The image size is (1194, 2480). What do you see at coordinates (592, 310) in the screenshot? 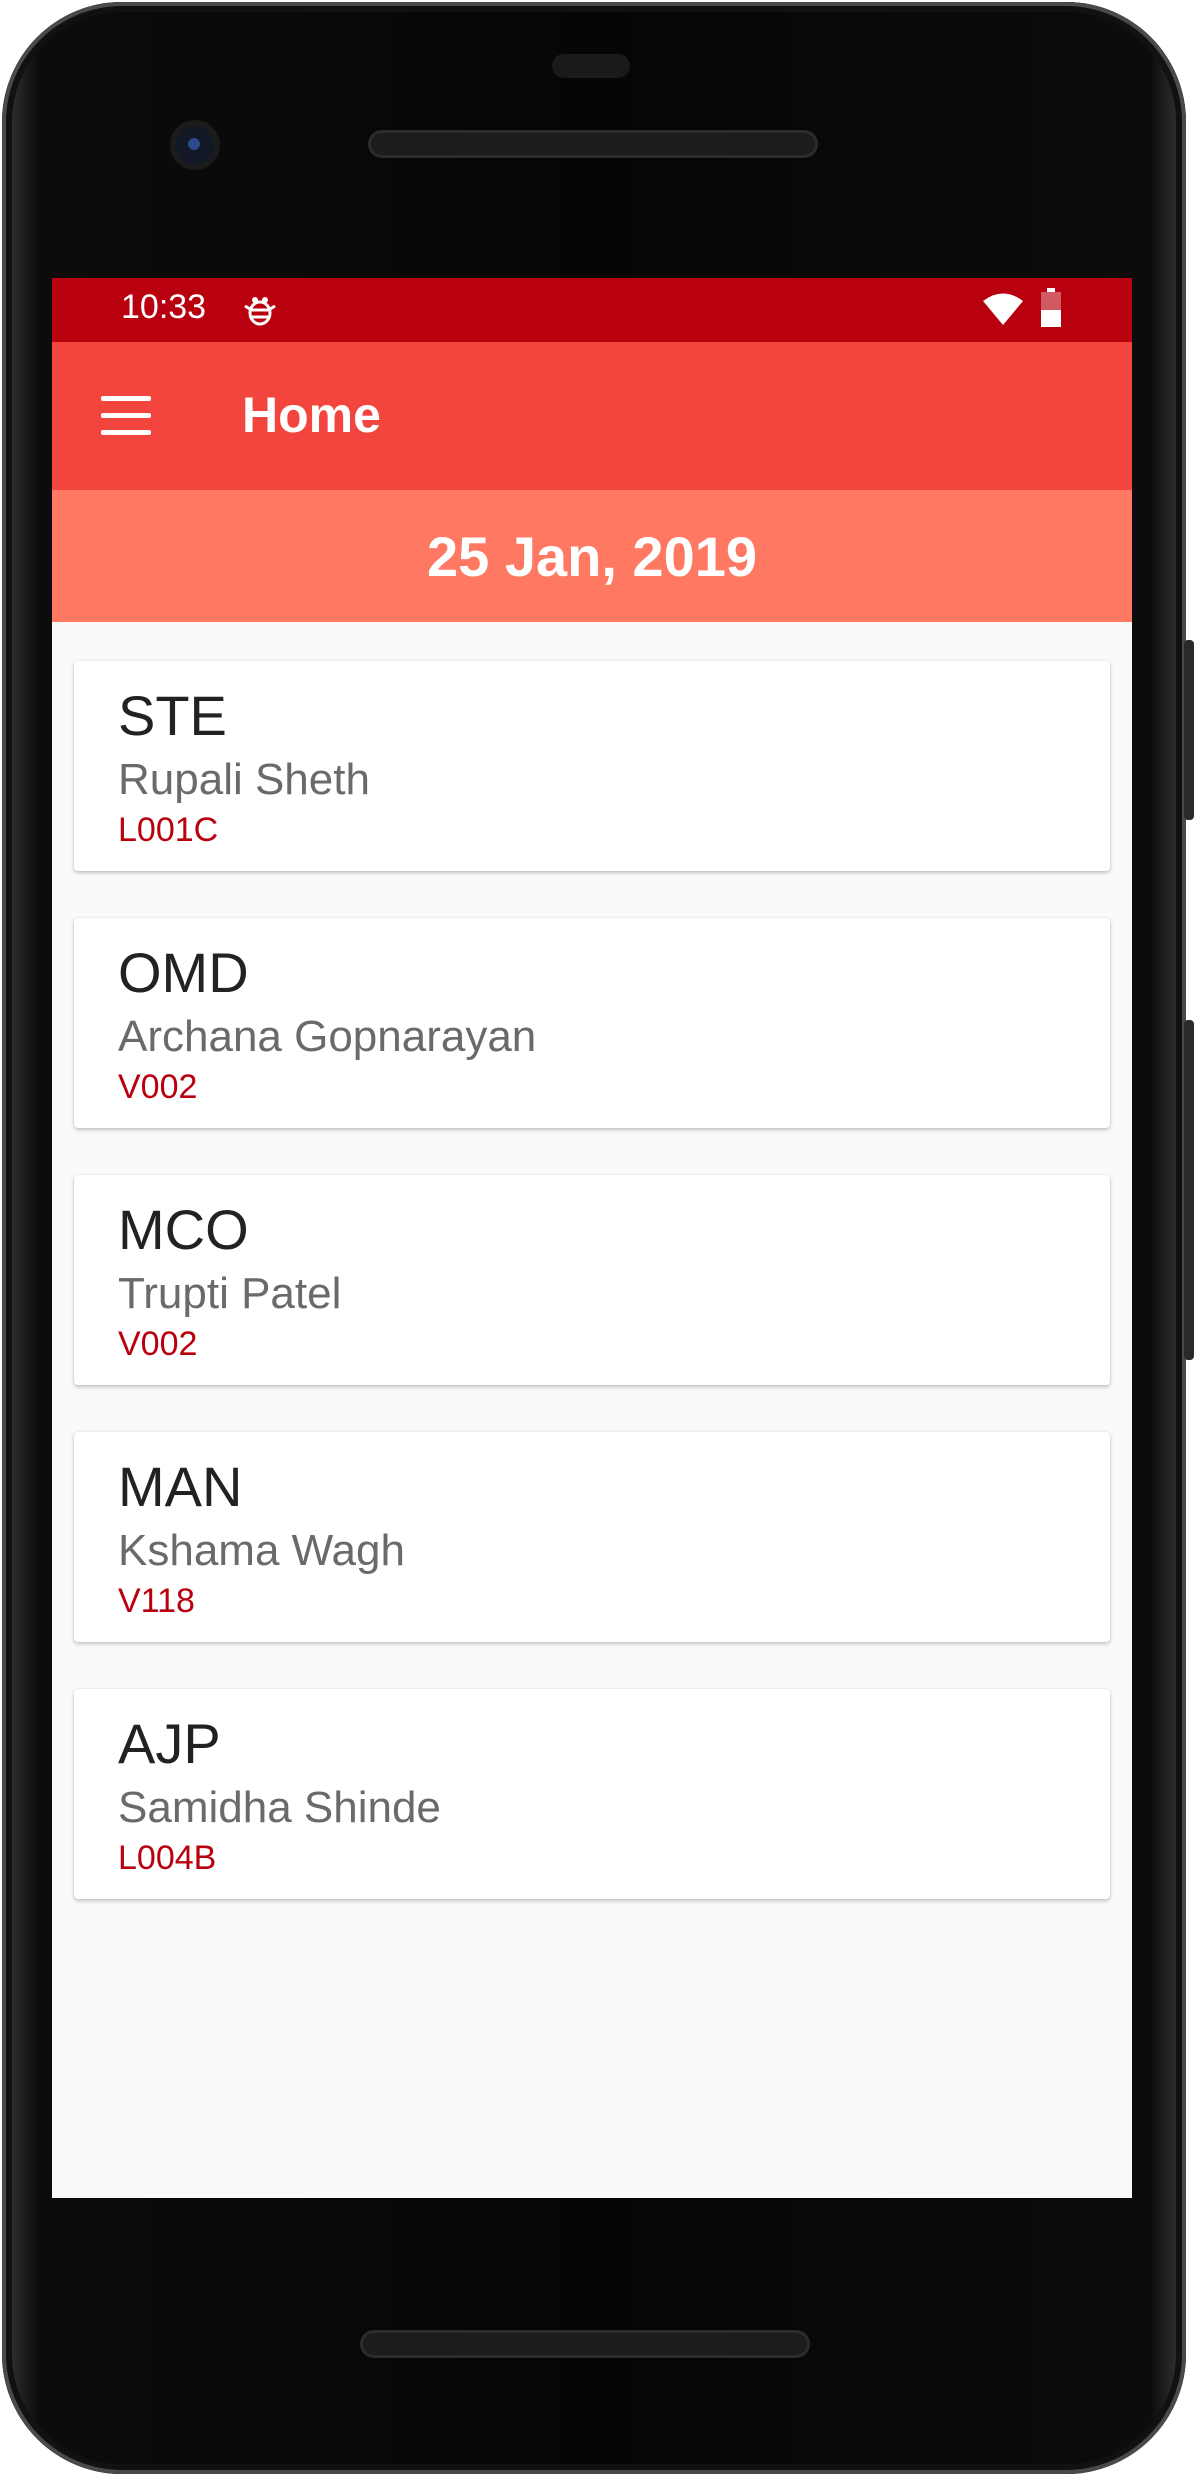
I see `status-bar: 10:33` at bounding box center [592, 310].